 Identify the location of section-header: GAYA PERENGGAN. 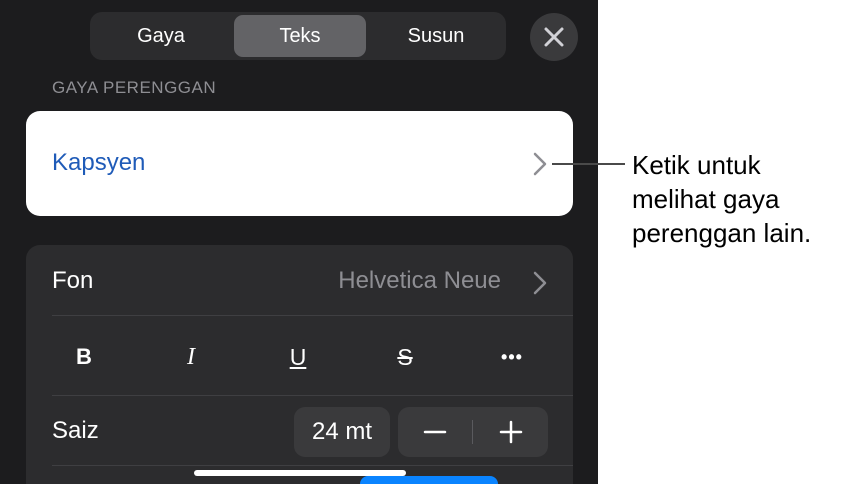
(134, 87).